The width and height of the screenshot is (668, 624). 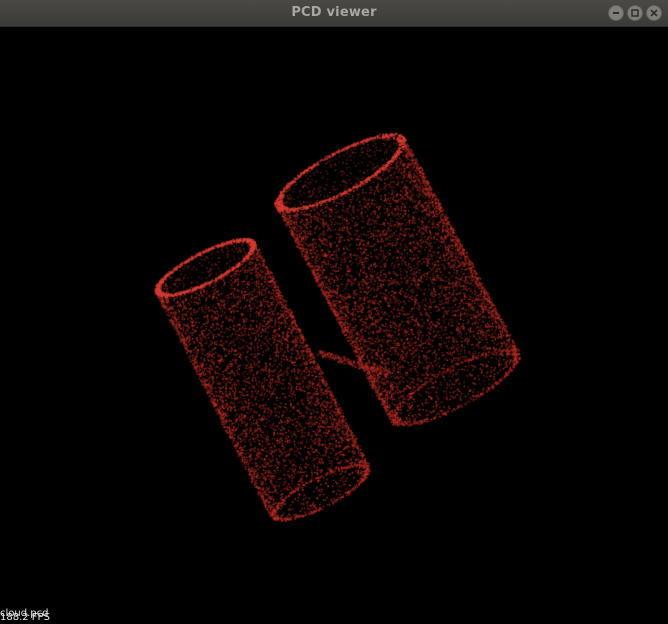 I want to click on minimize-icon, so click(x=616, y=13).